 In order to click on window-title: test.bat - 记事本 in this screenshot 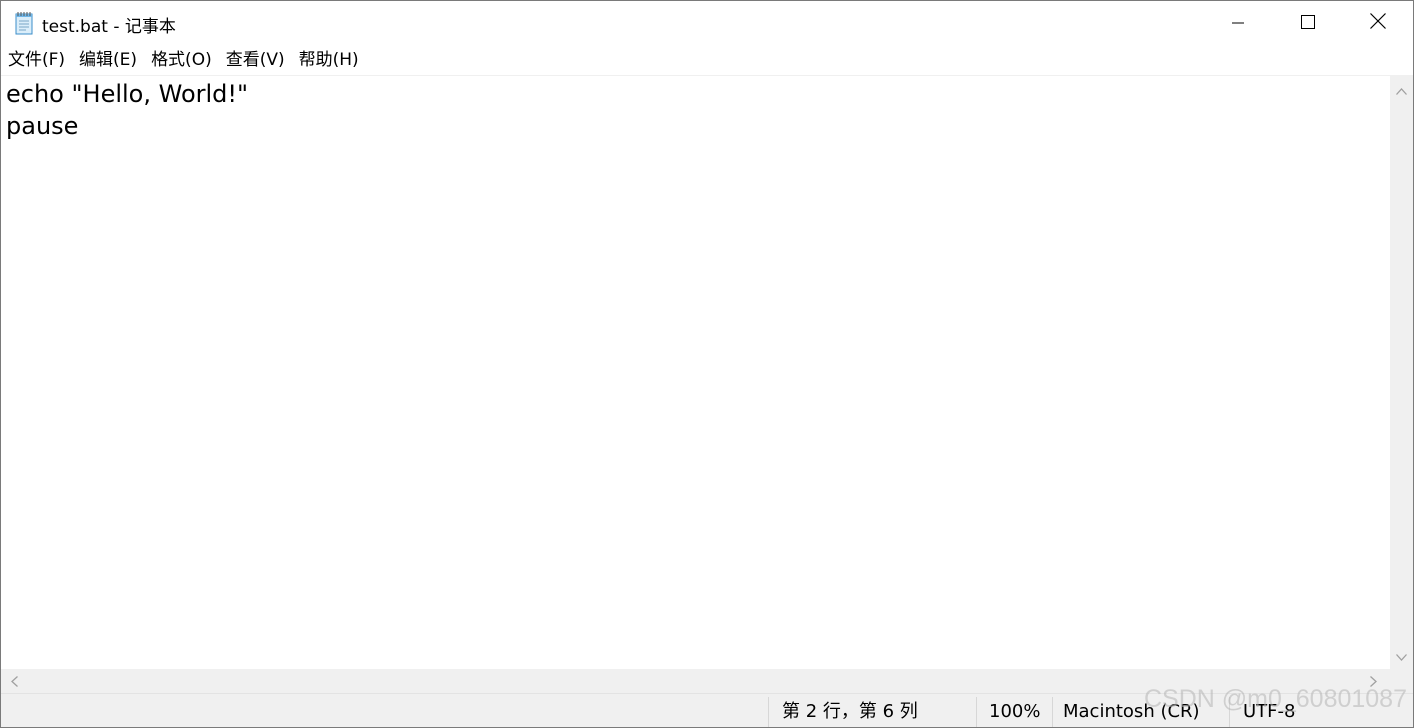, I will do `click(109, 27)`.